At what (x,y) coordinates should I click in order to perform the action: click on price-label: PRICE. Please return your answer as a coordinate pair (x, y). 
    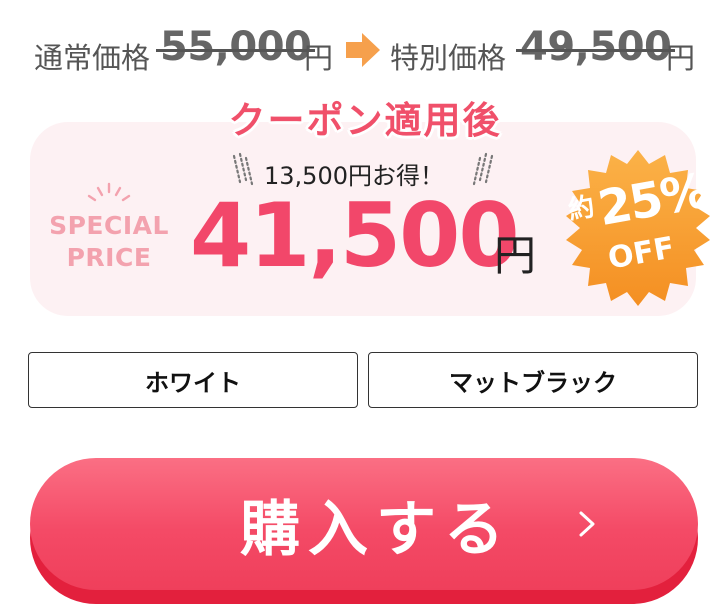
    Looking at the image, I should click on (109, 257).